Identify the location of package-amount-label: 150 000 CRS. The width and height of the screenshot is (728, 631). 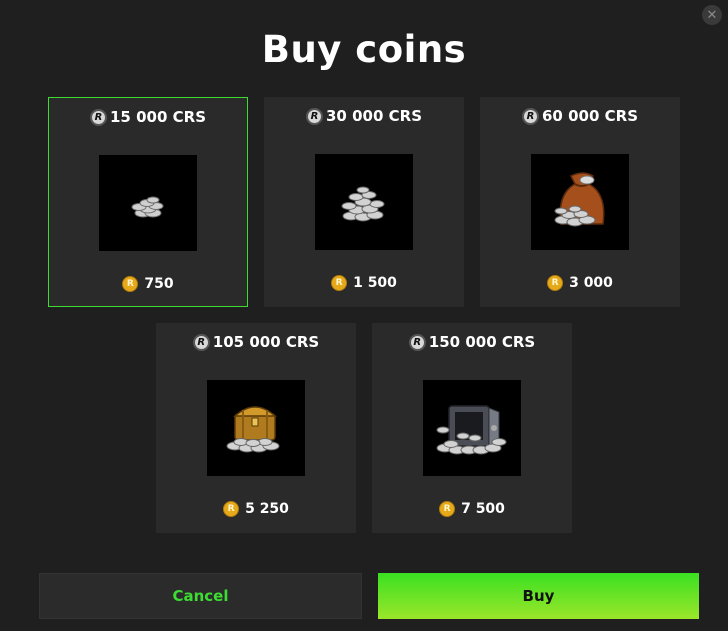
(482, 342).